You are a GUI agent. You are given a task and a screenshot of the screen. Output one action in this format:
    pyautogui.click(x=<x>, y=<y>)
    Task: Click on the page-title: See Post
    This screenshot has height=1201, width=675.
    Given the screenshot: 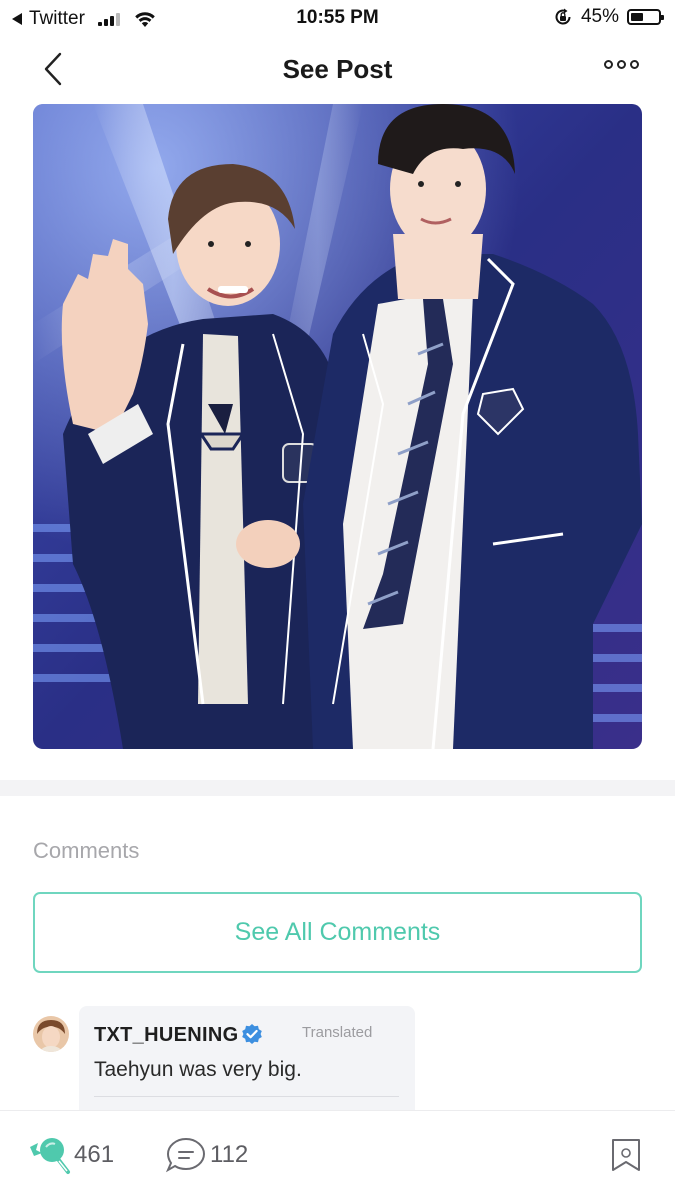 What is the action you would take?
    pyautogui.click(x=337, y=69)
    